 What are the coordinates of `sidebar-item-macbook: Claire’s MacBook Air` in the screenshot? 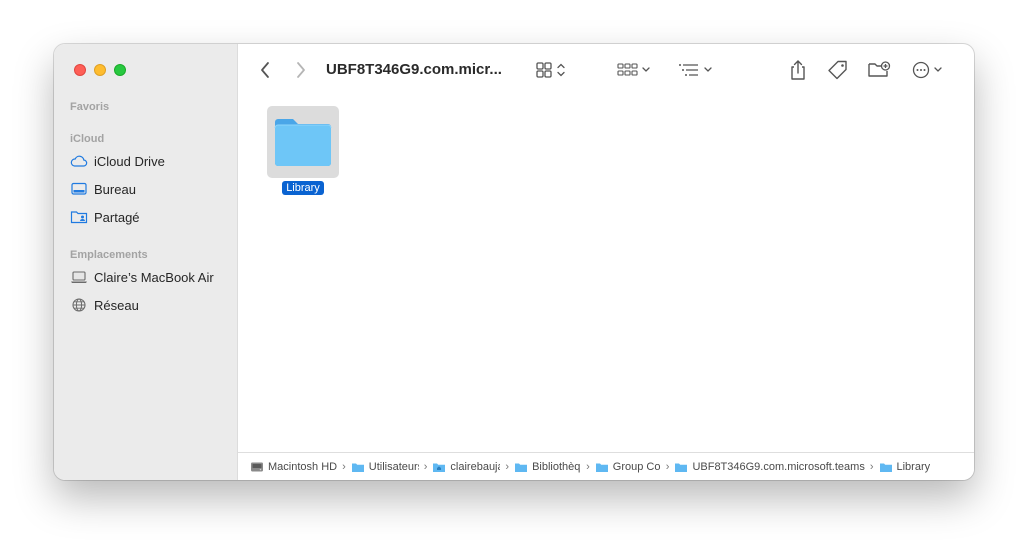 It's located at (149, 277).